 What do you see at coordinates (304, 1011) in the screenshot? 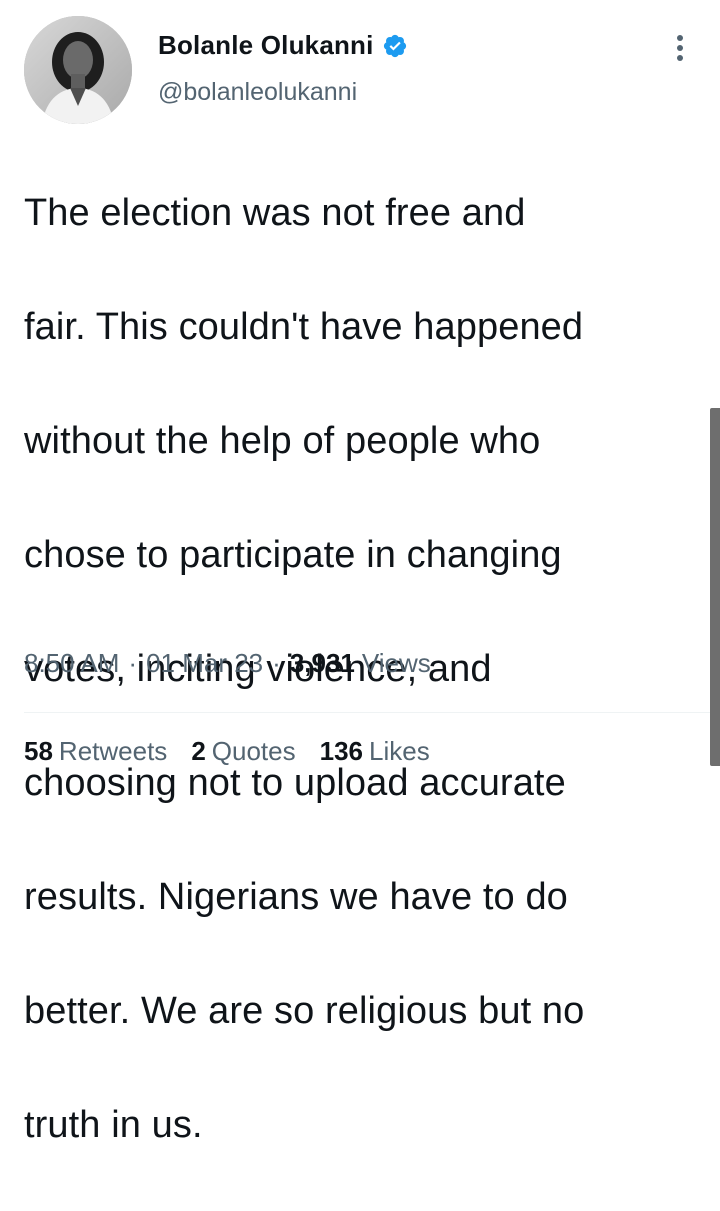
I see `tweet-text-line: better. We are so religious but no` at bounding box center [304, 1011].